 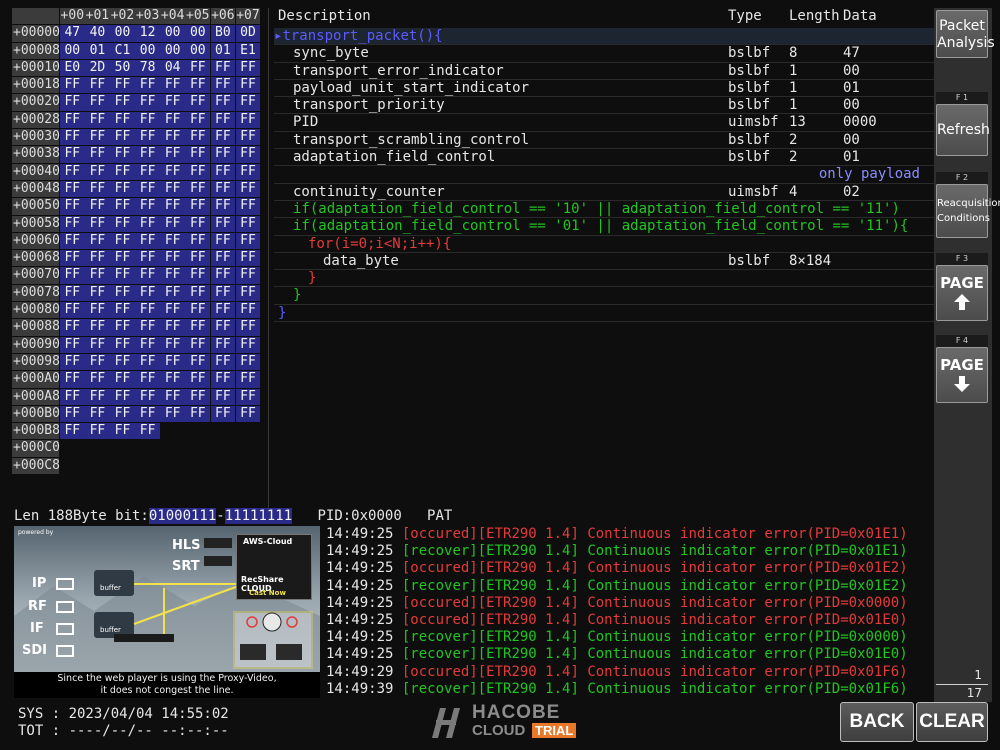 What do you see at coordinates (962, 375) in the screenshot?
I see `page-down-button: PAGE` at bounding box center [962, 375].